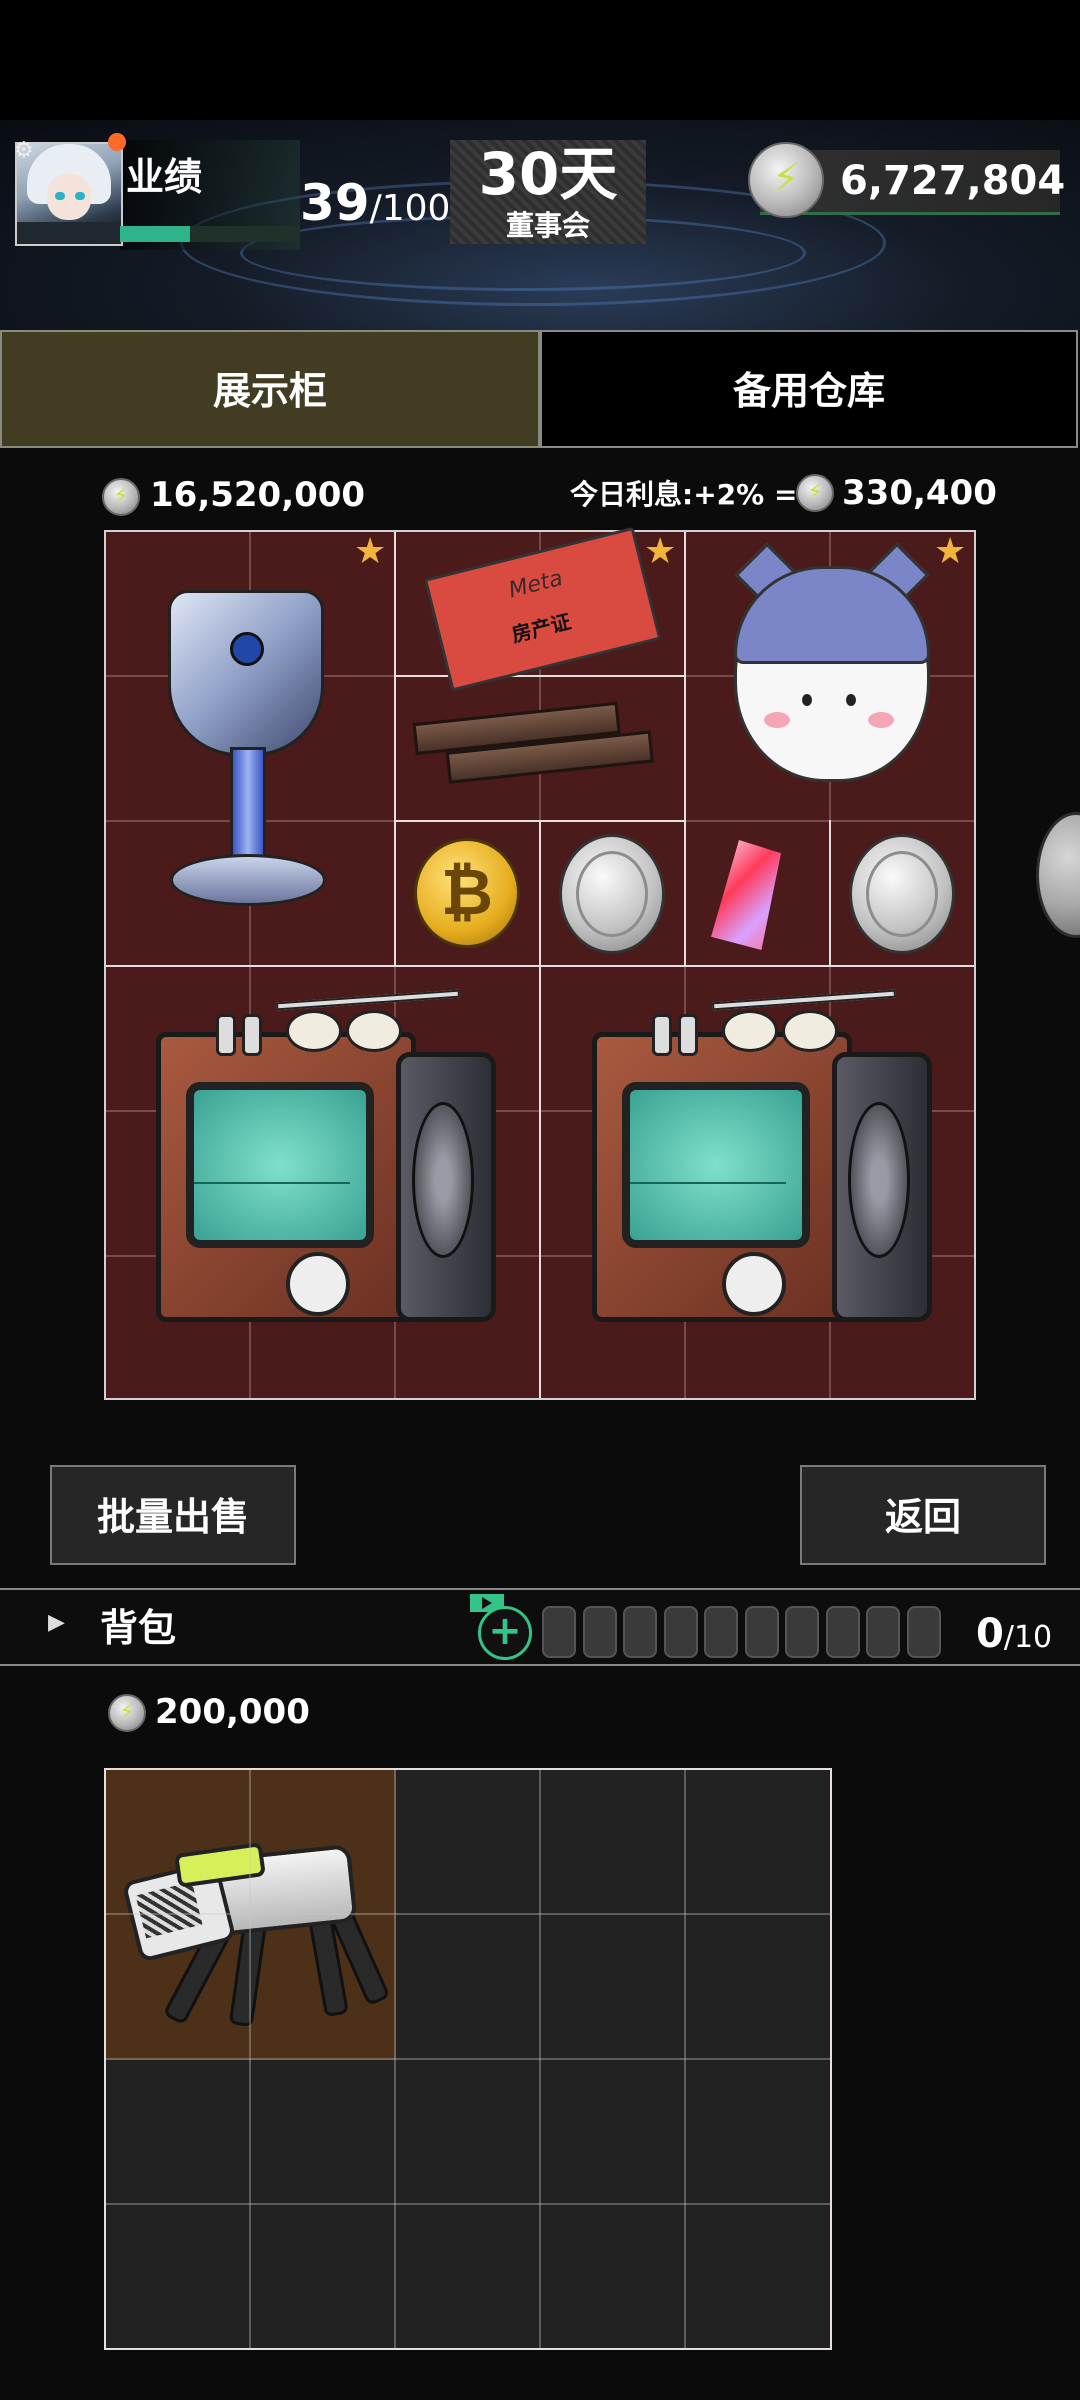 The width and height of the screenshot is (1080, 2400). I want to click on interest-value: 330,400, so click(919, 493).